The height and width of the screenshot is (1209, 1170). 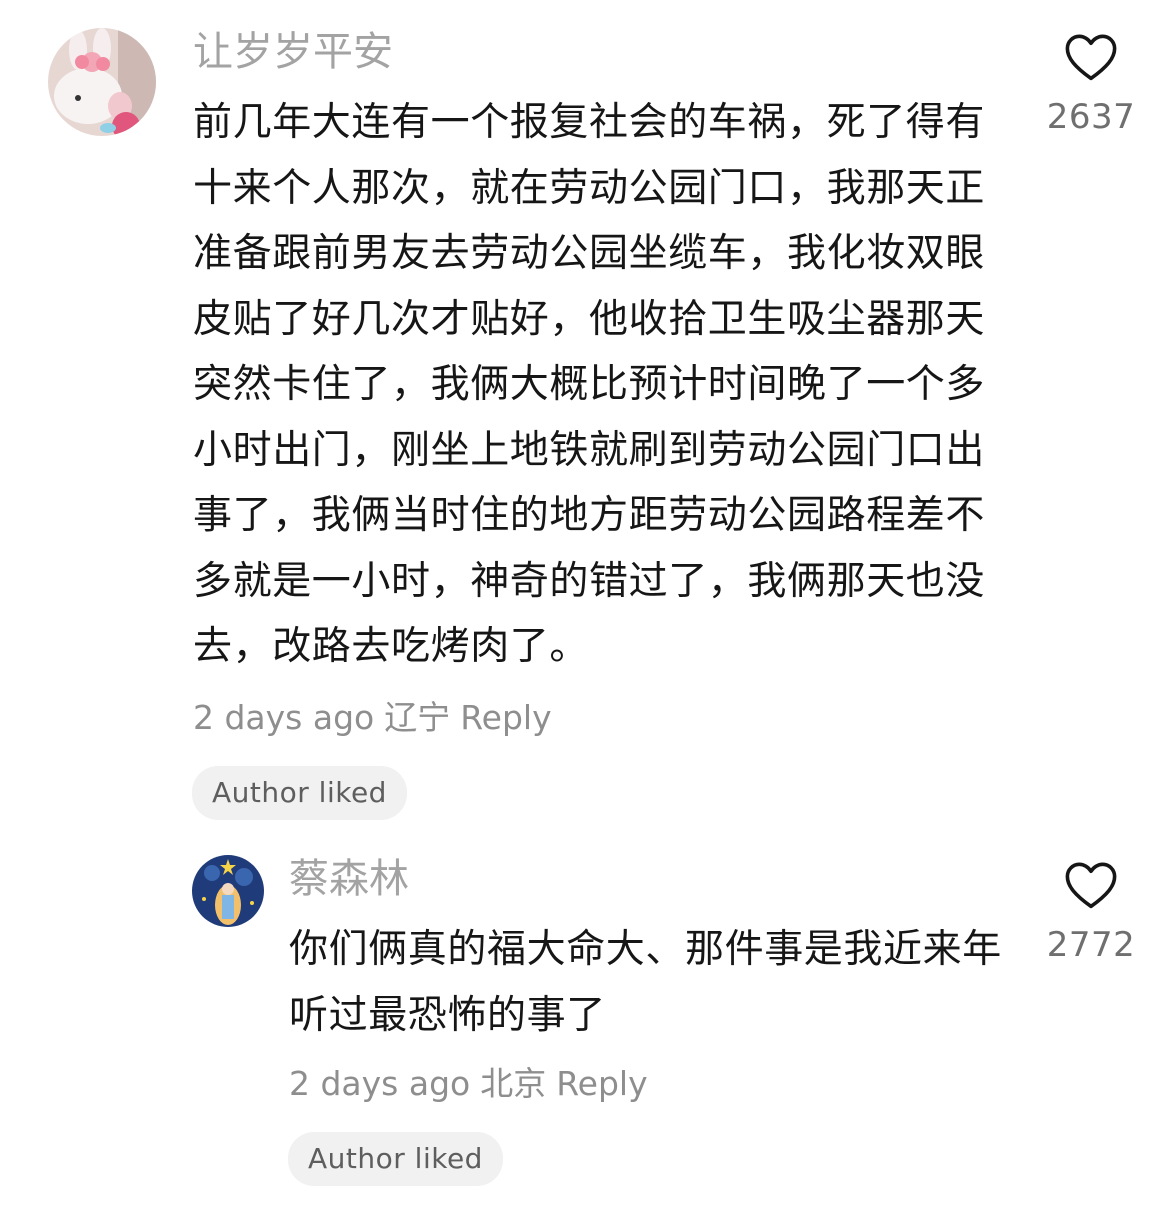 What do you see at coordinates (1091, 945) in the screenshot?
I see `like-count: 2772` at bounding box center [1091, 945].